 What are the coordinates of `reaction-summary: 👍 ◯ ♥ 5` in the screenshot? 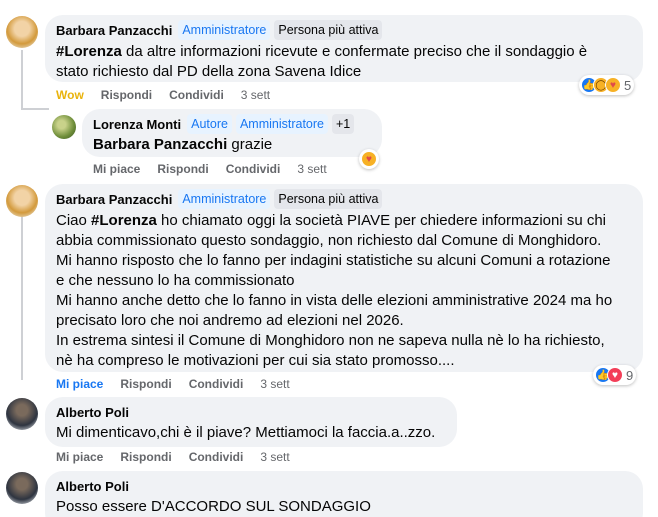 It's located at (607, 85).